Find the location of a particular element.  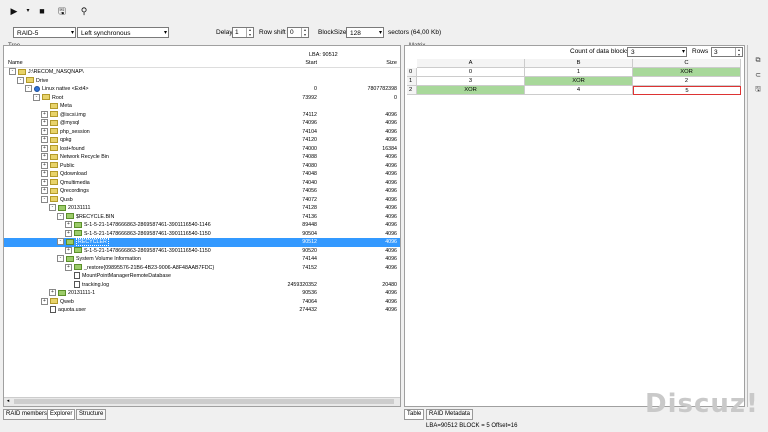

row-shift-stepper: 0 ▴ ▾ is located at coordinates (298, 32).